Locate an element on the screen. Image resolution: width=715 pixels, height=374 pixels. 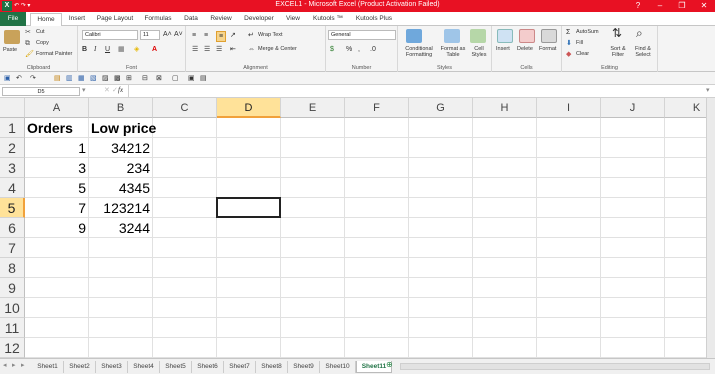
prev-sheet-icon: ▸ is located at coordinates (14, 365).